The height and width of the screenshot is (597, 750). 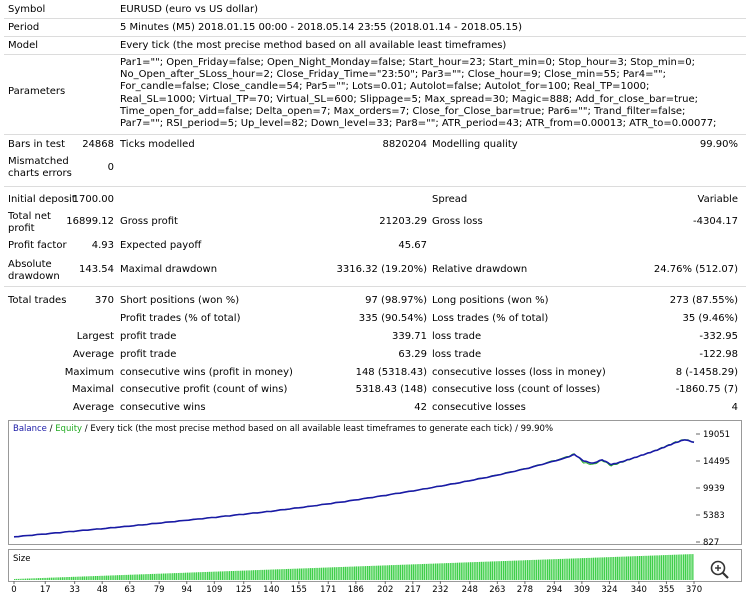 I want to click on x-tick-label: 94, so click(x=186, y=589).